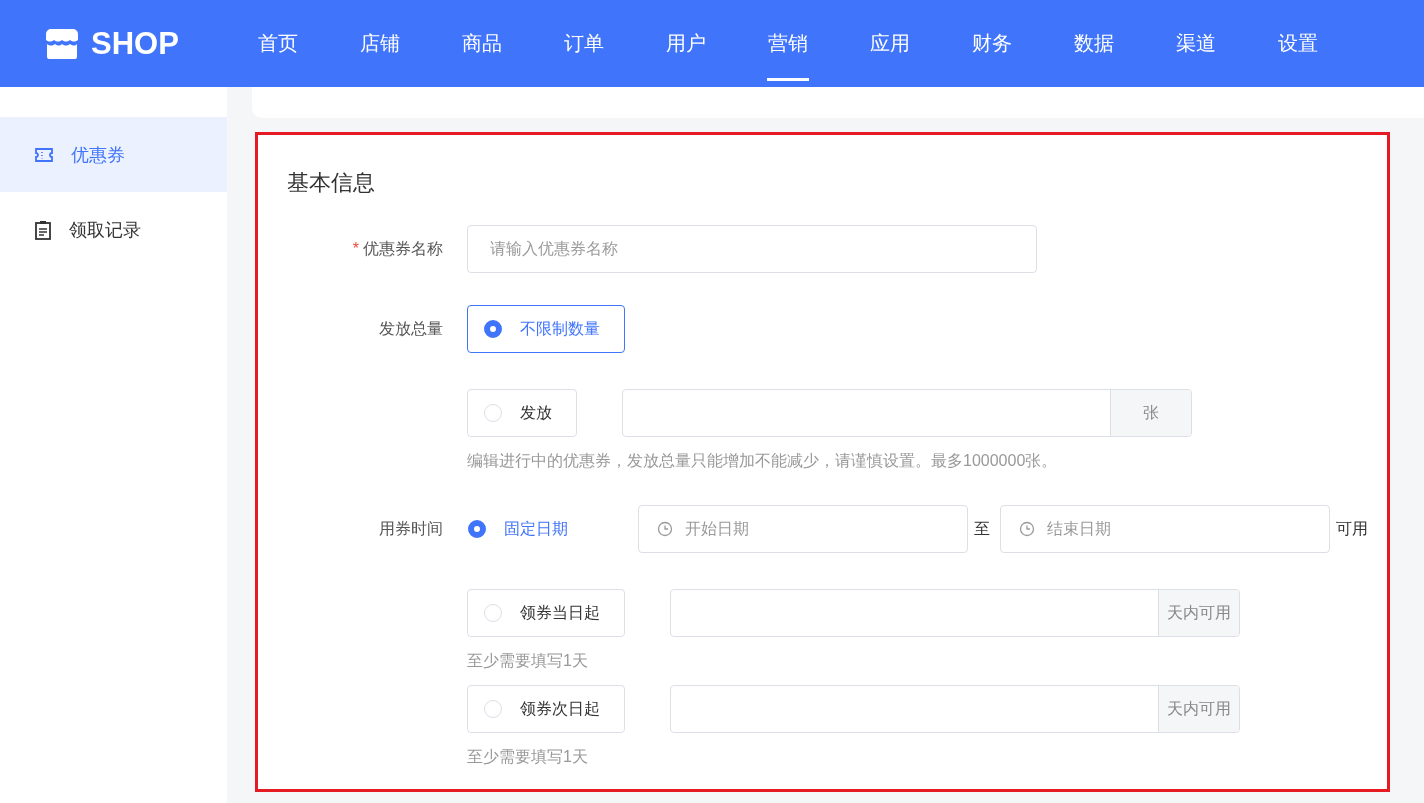  What do you see at coordinates (992, 43) in the screenshot?
I see `nav-tab: 财务` at bounding box center [992, 43].